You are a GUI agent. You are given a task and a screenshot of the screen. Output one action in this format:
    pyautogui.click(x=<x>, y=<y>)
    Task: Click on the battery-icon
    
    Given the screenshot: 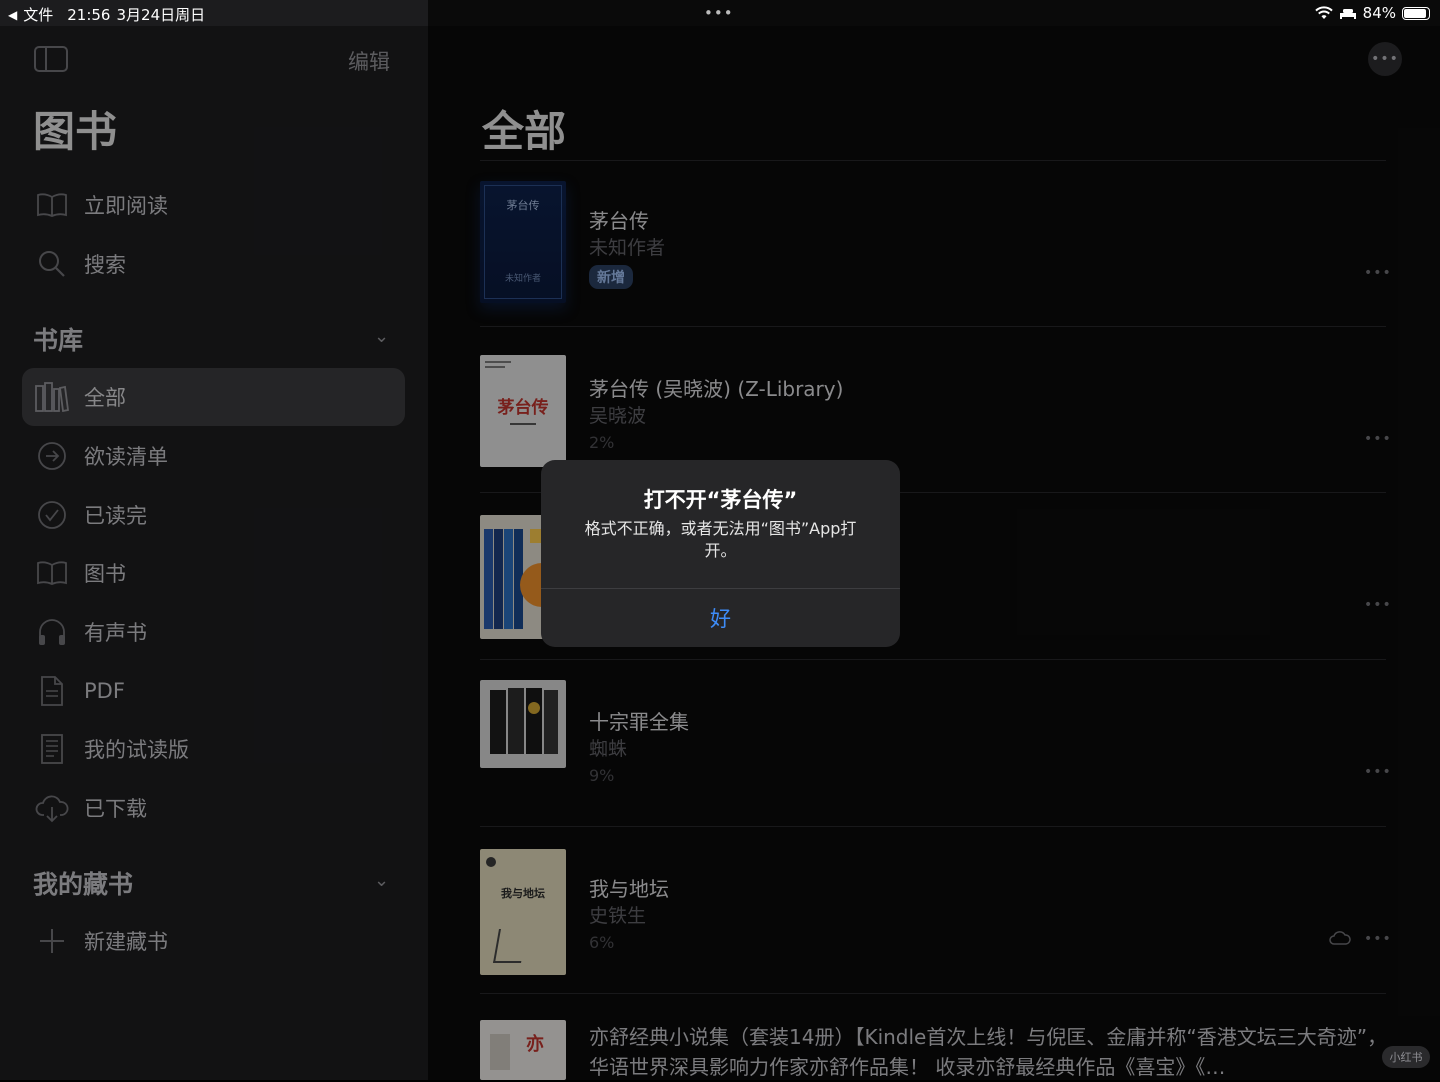 What is the action you would take?
    pyautogui.click(x=1416, y=13)
    